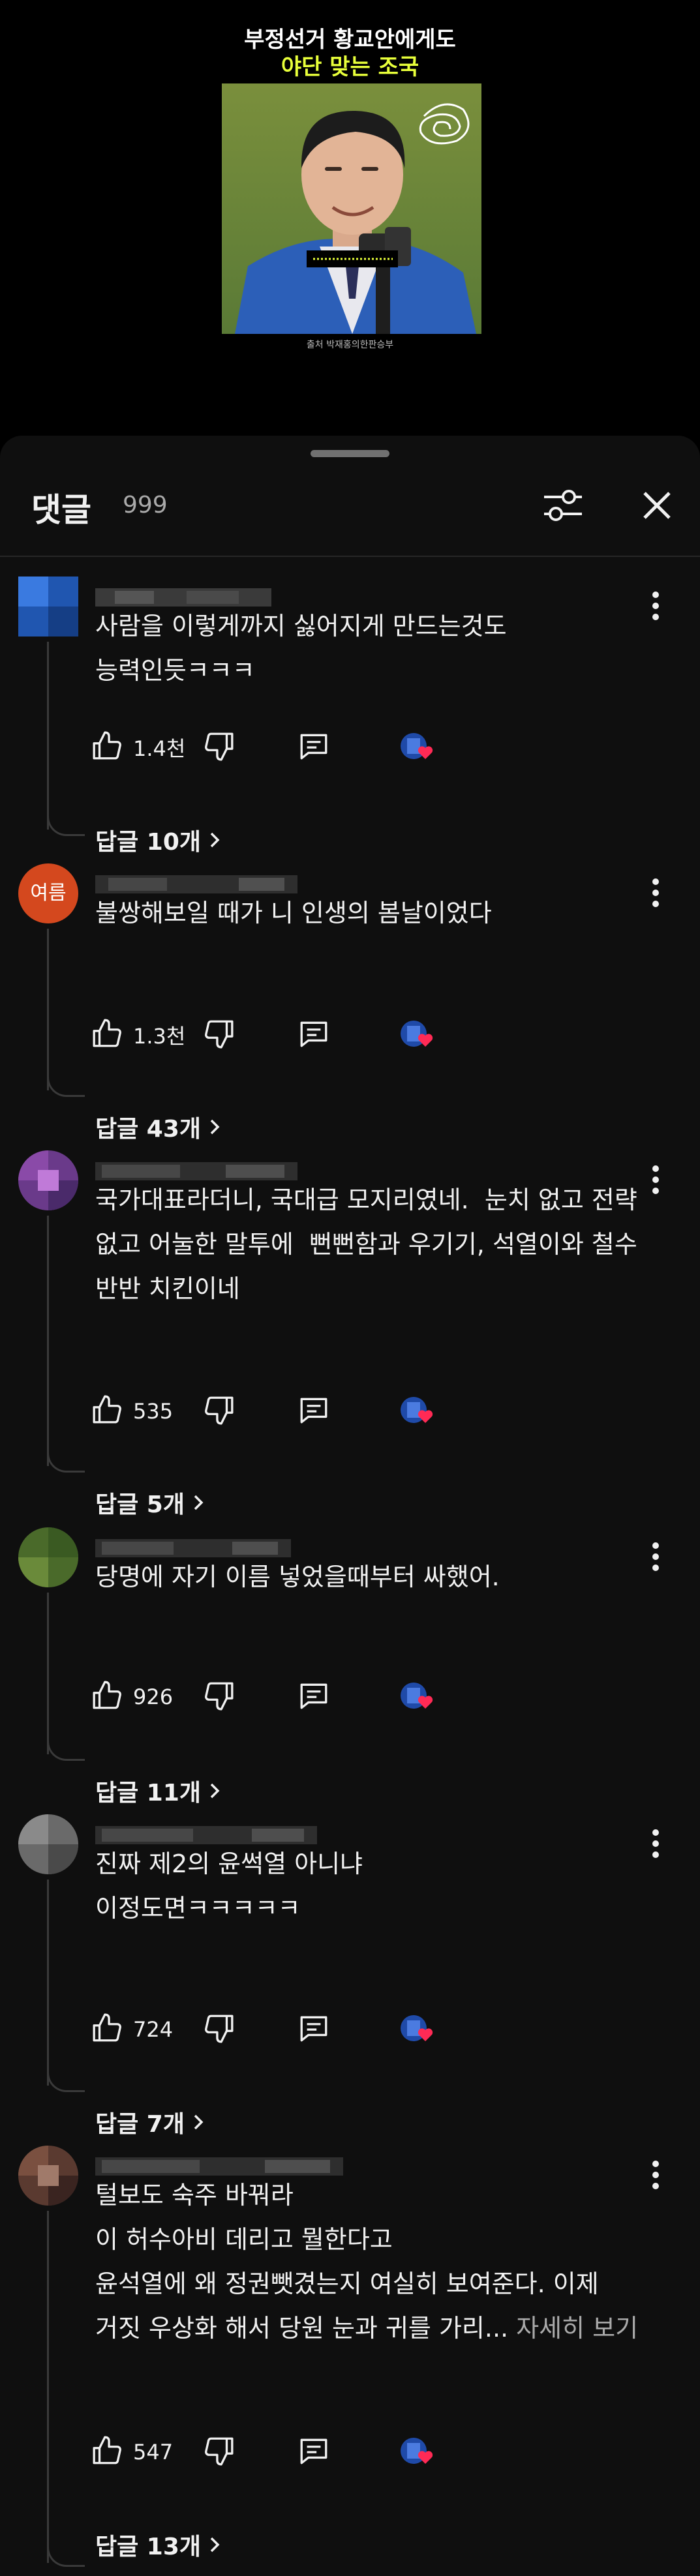 The height and width of the screenshot is (2576, 700). What do you see at coordinates (297, 1577) in the screenshot?
I see `comment-text: 당명에 자기 이름 넣었을때부터 싸했어.` at bounding box center [297, 1577].